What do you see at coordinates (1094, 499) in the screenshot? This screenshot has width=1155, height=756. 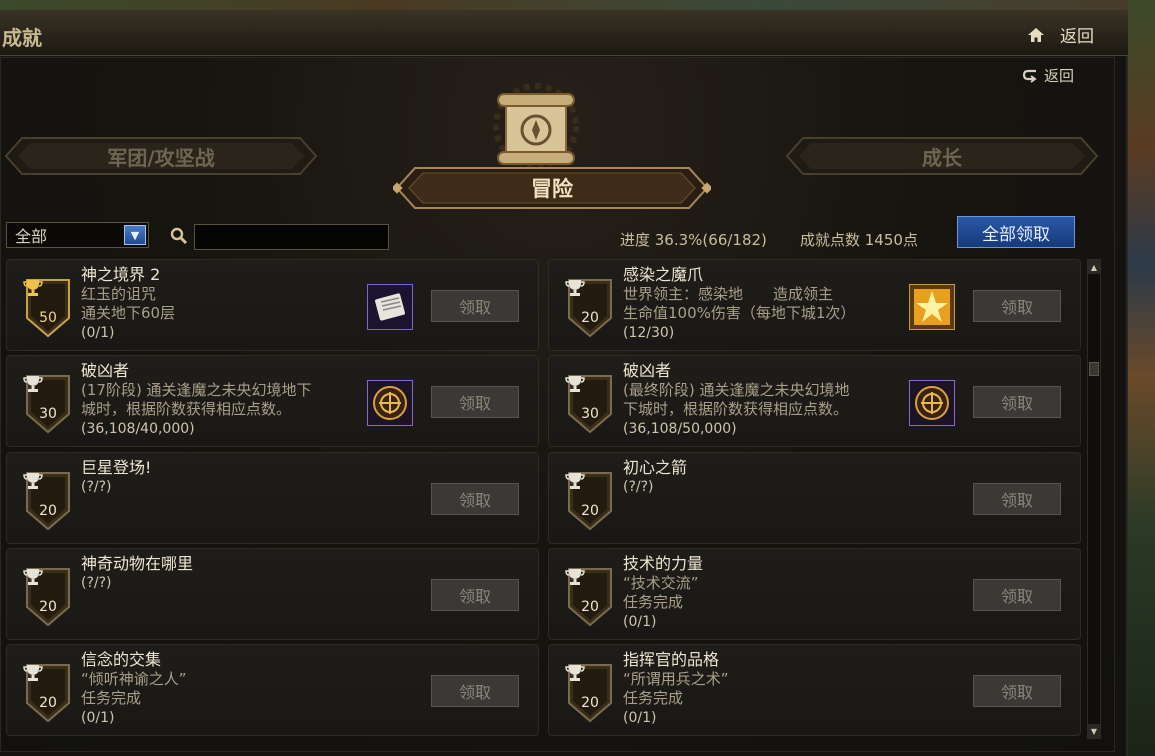 I see `scrollbar: ▲ ▼` at bounding box center [1094, 499].